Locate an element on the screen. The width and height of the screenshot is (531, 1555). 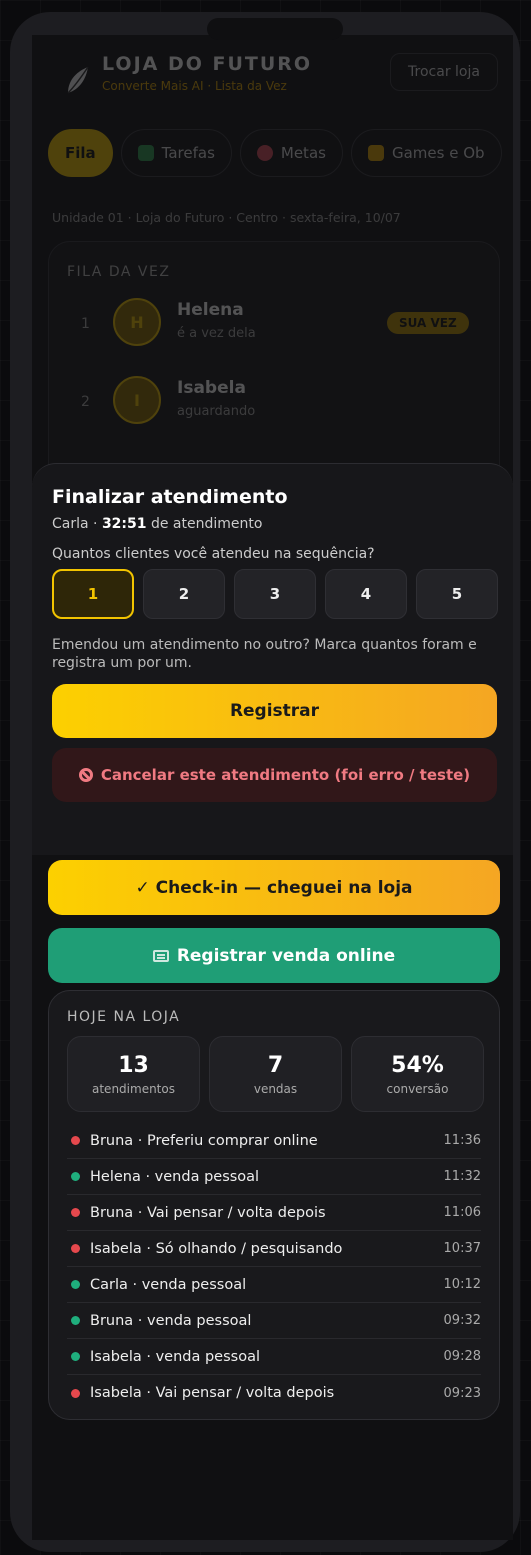
event-time: 09:32 is located at coordinates (462, 1320).